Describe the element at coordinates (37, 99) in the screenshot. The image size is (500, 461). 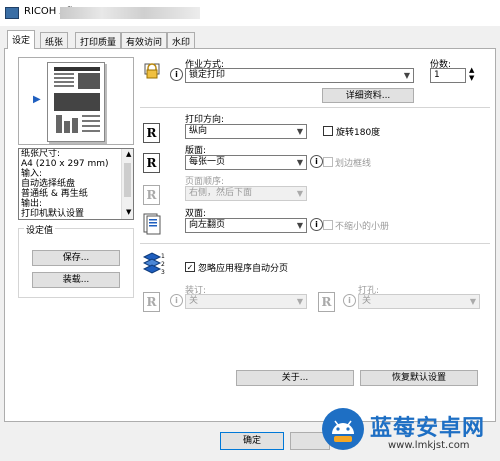
I see `preview-pointer-icon: ▶` at that location.